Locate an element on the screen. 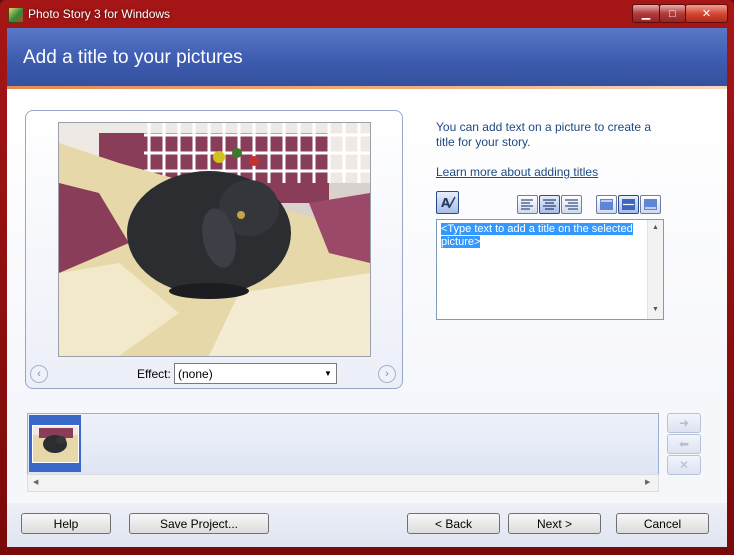 Image resolution: width=734 pixels, height=555 pixels. previous-picture-button: ‹ is located at coordinates (39, 374).